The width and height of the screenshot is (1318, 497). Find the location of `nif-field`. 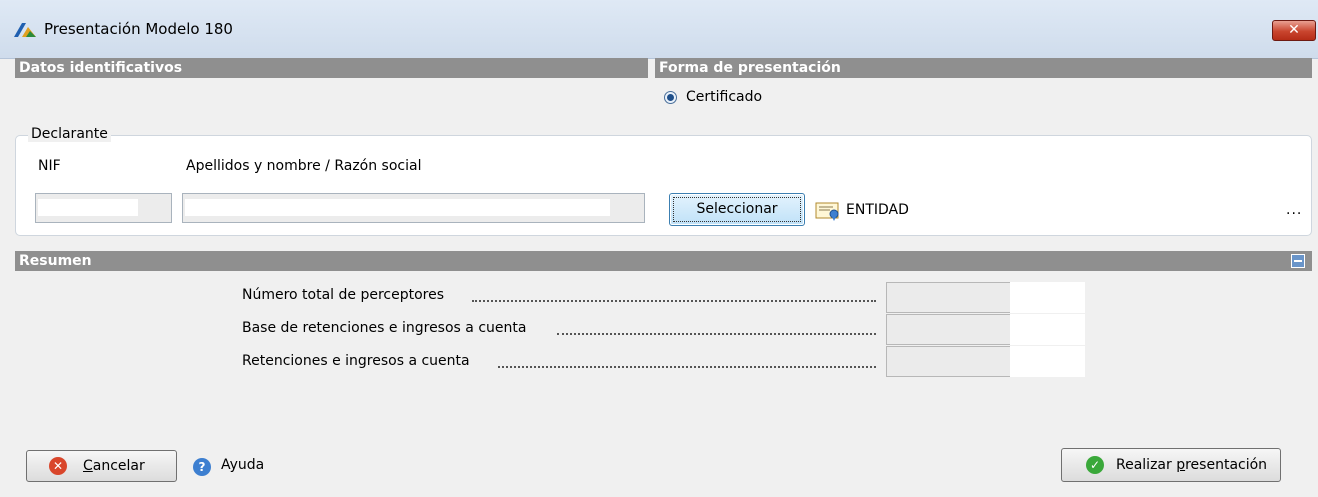

nif-field is located at coordinates (103, 208).